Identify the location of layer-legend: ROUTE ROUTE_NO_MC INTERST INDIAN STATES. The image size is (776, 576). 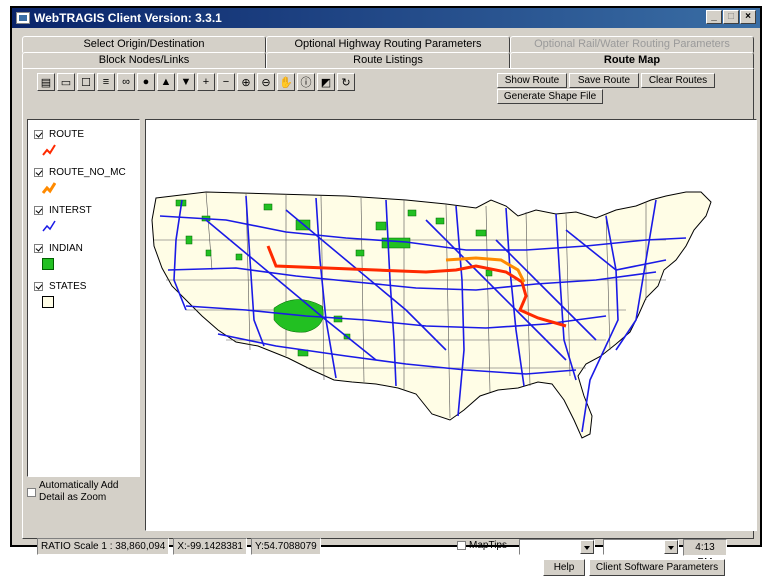
(83, 298).